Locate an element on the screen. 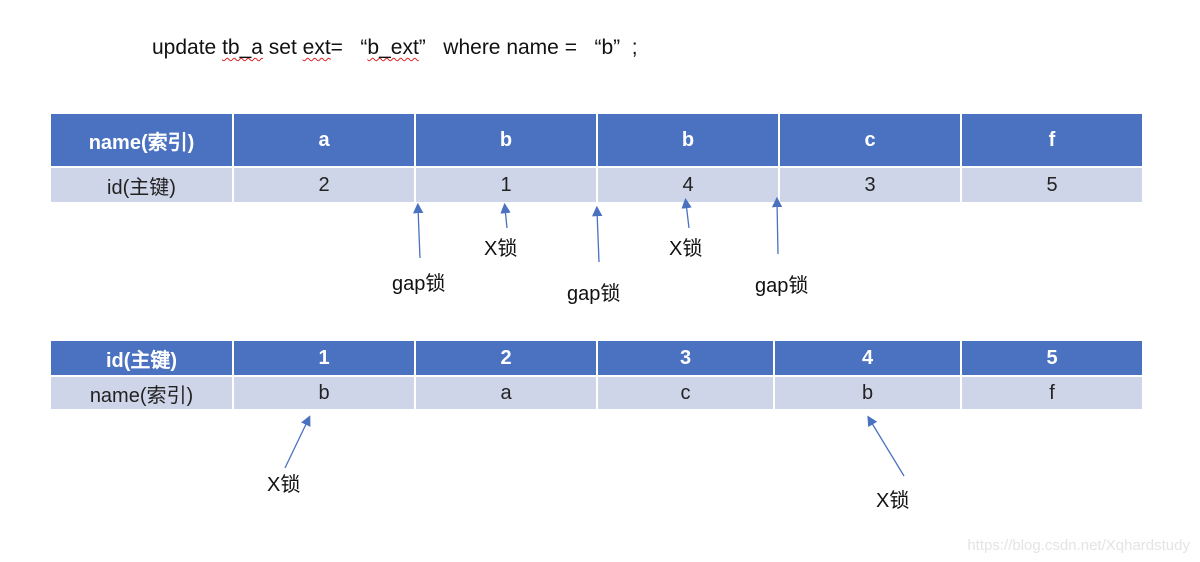 Image resolution: width=1200 pixels, height=562 pixels. x-lock-label-2: X锁 is located at coordinates (686, 249).